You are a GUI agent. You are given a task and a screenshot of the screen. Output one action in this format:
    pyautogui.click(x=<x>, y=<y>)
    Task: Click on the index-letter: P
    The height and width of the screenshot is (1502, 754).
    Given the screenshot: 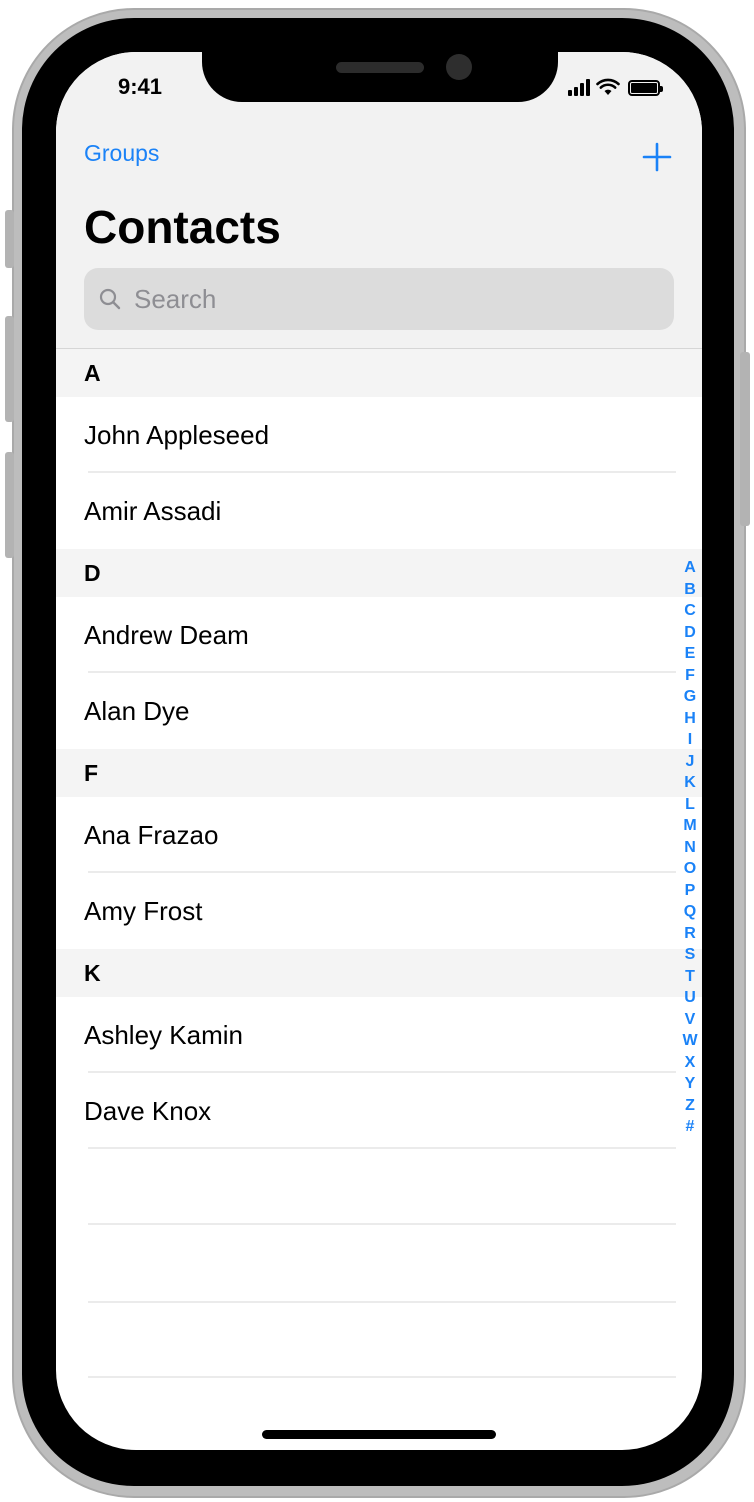 What is the action you would take?
    pyautogui.click(x=690, y=891)
    